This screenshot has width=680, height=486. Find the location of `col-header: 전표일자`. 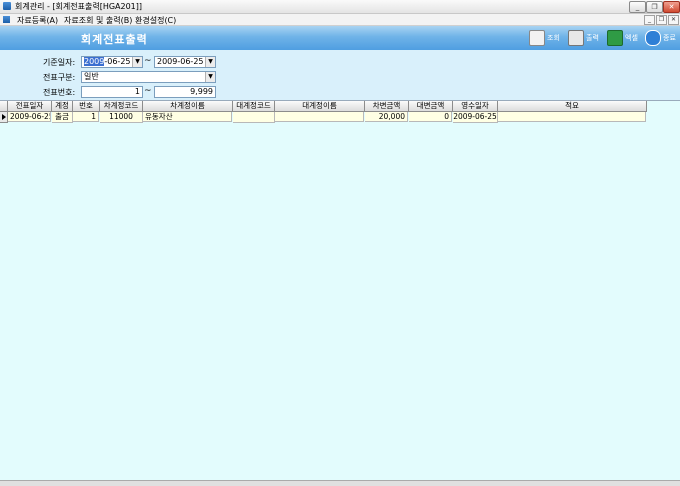

col-header: 전표일자 is located at coordinates (30, 106).